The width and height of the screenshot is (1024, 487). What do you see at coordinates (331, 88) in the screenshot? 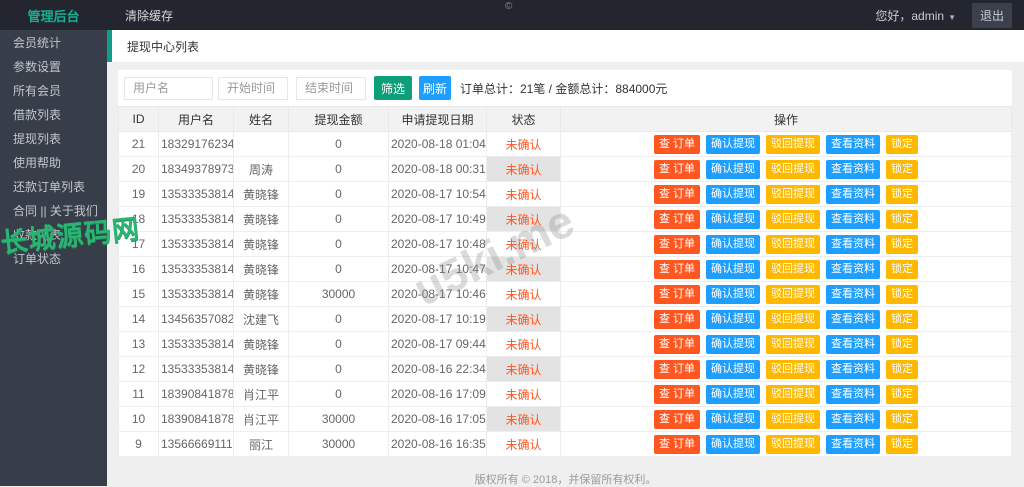
I see `end-time-input` at bounding box center [331, 88].